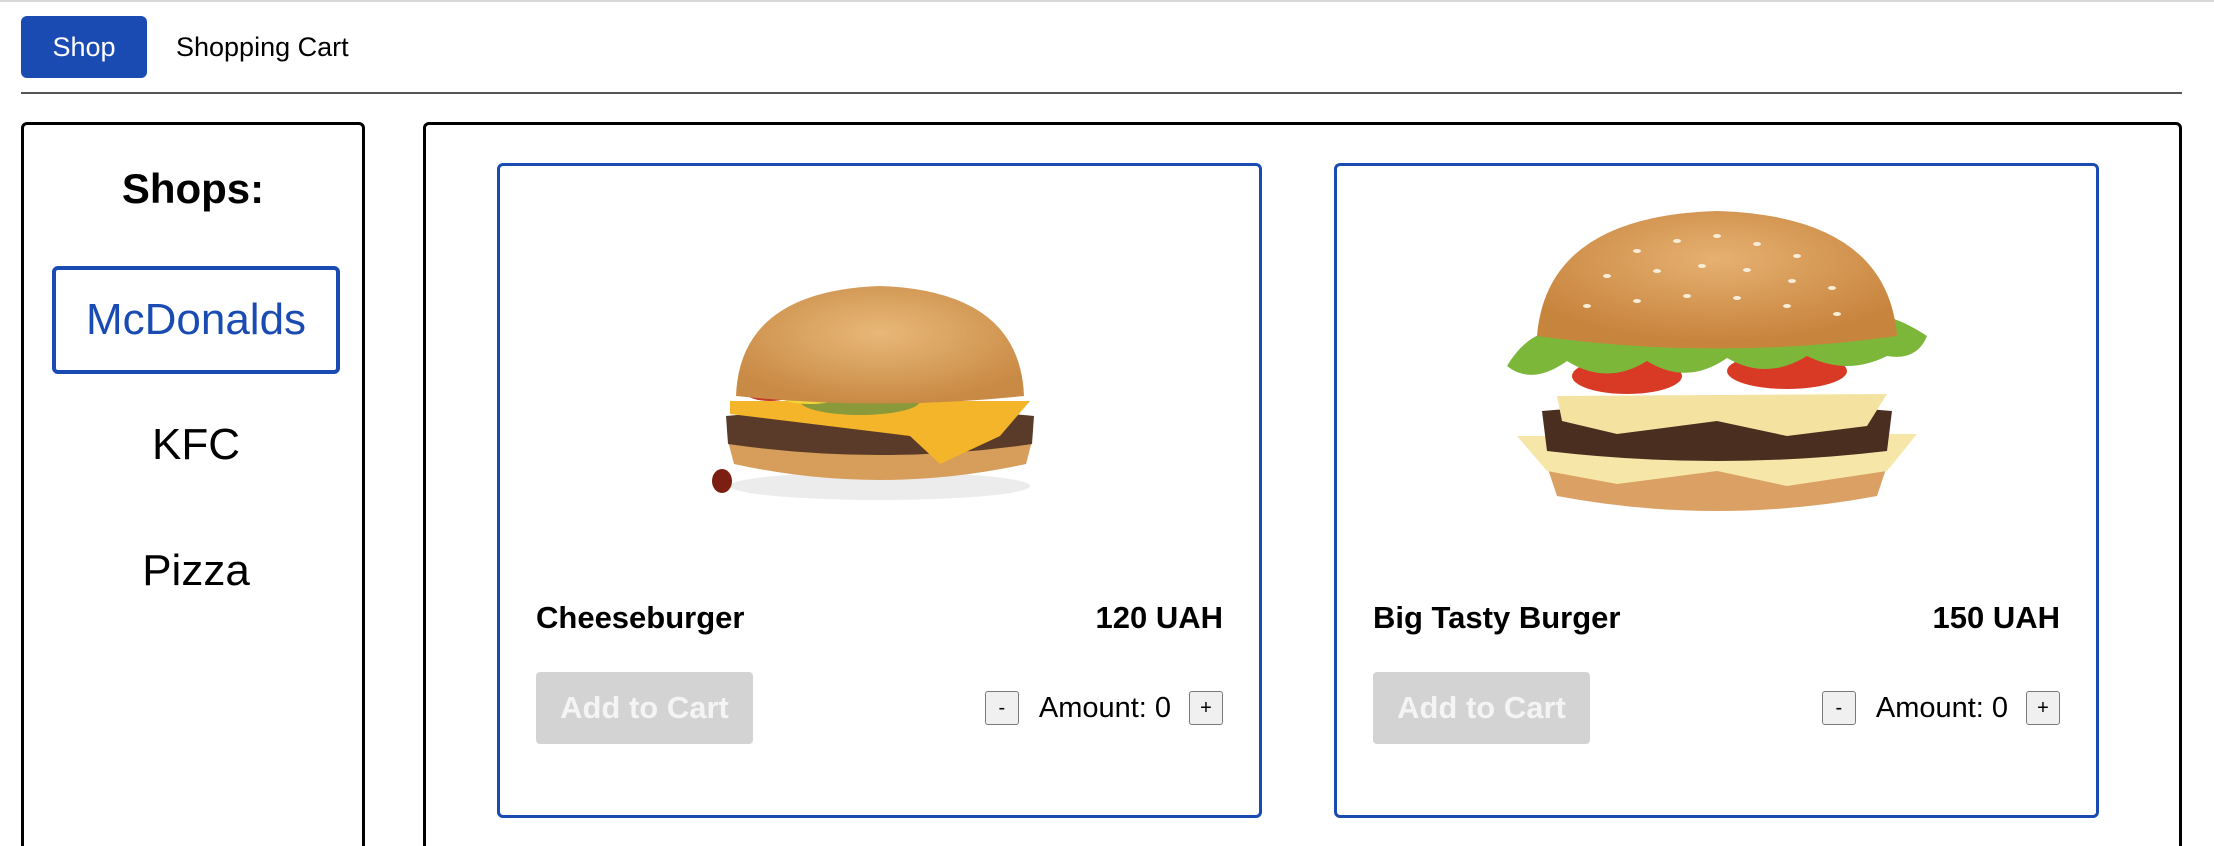 This screenshot has width=2214, height=846. I want to click on sidebar-title: Shops:, so click(193, 188).